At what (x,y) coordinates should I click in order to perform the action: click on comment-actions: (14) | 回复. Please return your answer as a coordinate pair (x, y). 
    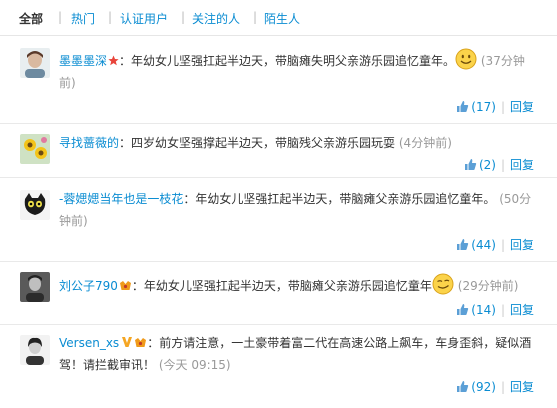
    Looking at the image, I should click on (495, 309).